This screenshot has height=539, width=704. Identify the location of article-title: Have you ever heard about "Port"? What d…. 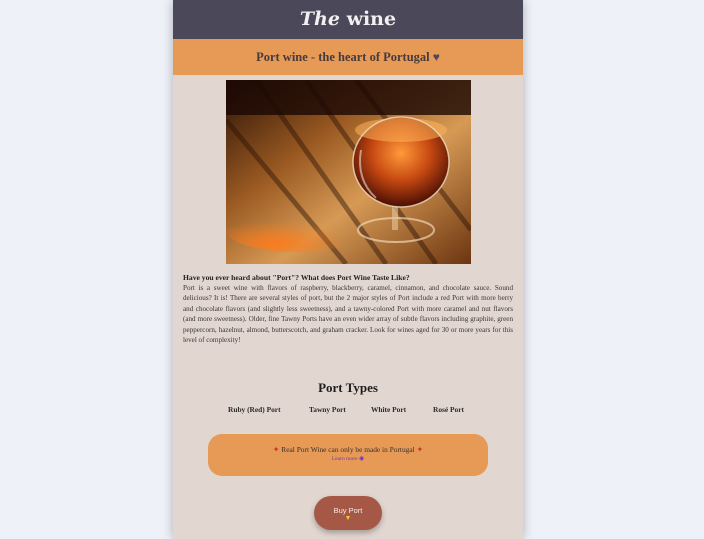
(296, 277).